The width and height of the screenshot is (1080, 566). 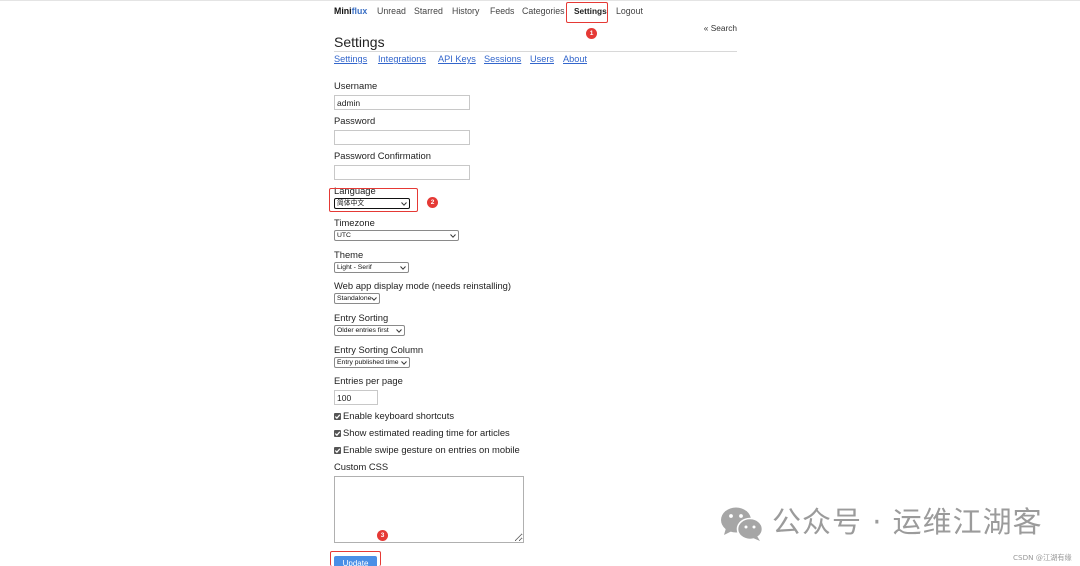 What do you see at coordinates (361, 466) in the screenshot?
I see `custom-css-label: Custom CSS` at bounding box center [361, 466].